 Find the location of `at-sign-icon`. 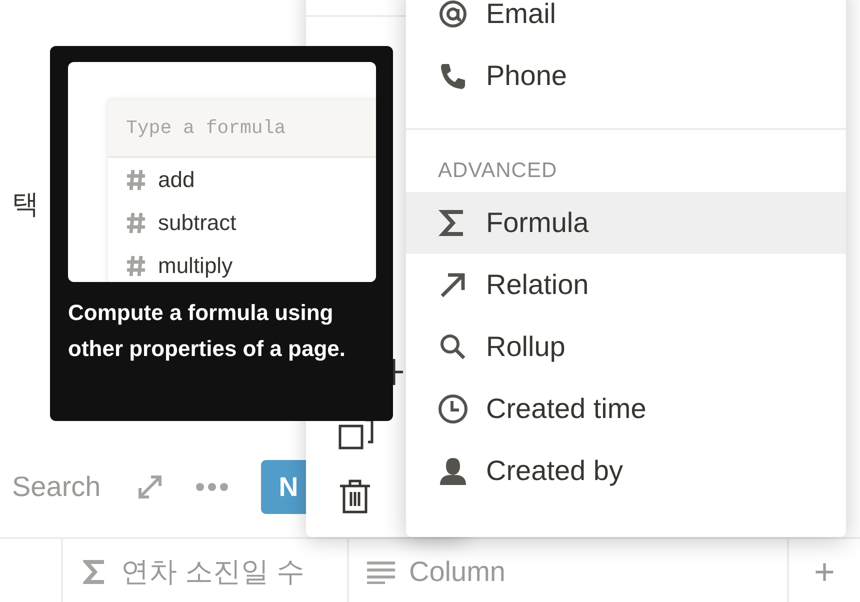

at-sign-icon is located at coordinates (453, 14).